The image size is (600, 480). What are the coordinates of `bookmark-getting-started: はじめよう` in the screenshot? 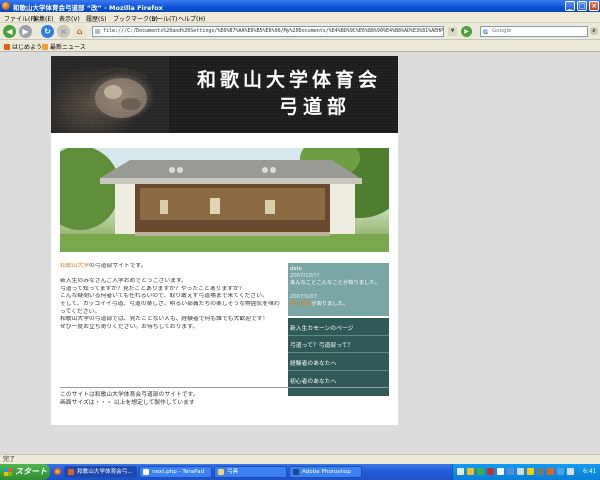 It's located at (23, 46).